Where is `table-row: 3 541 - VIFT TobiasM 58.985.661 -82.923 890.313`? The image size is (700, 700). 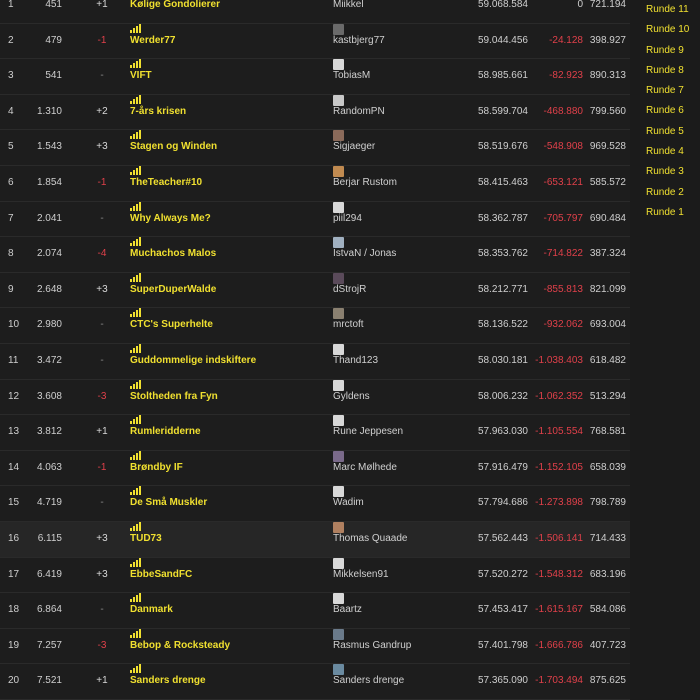 table-row: 3 541 - VIFT TobiasM 58.985.661 -82.923 890.313 is located at coordinates (315, 77).